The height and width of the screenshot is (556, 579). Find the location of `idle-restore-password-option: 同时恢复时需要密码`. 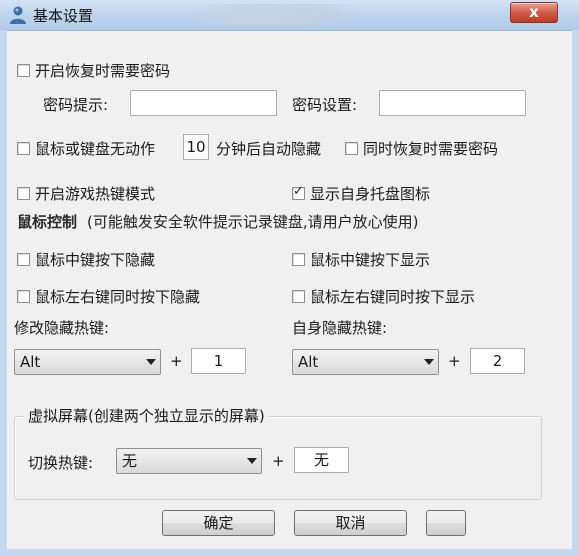

idle-restore-password-option: 同时恢复时需要密码 is located at coordinates (421, 148).